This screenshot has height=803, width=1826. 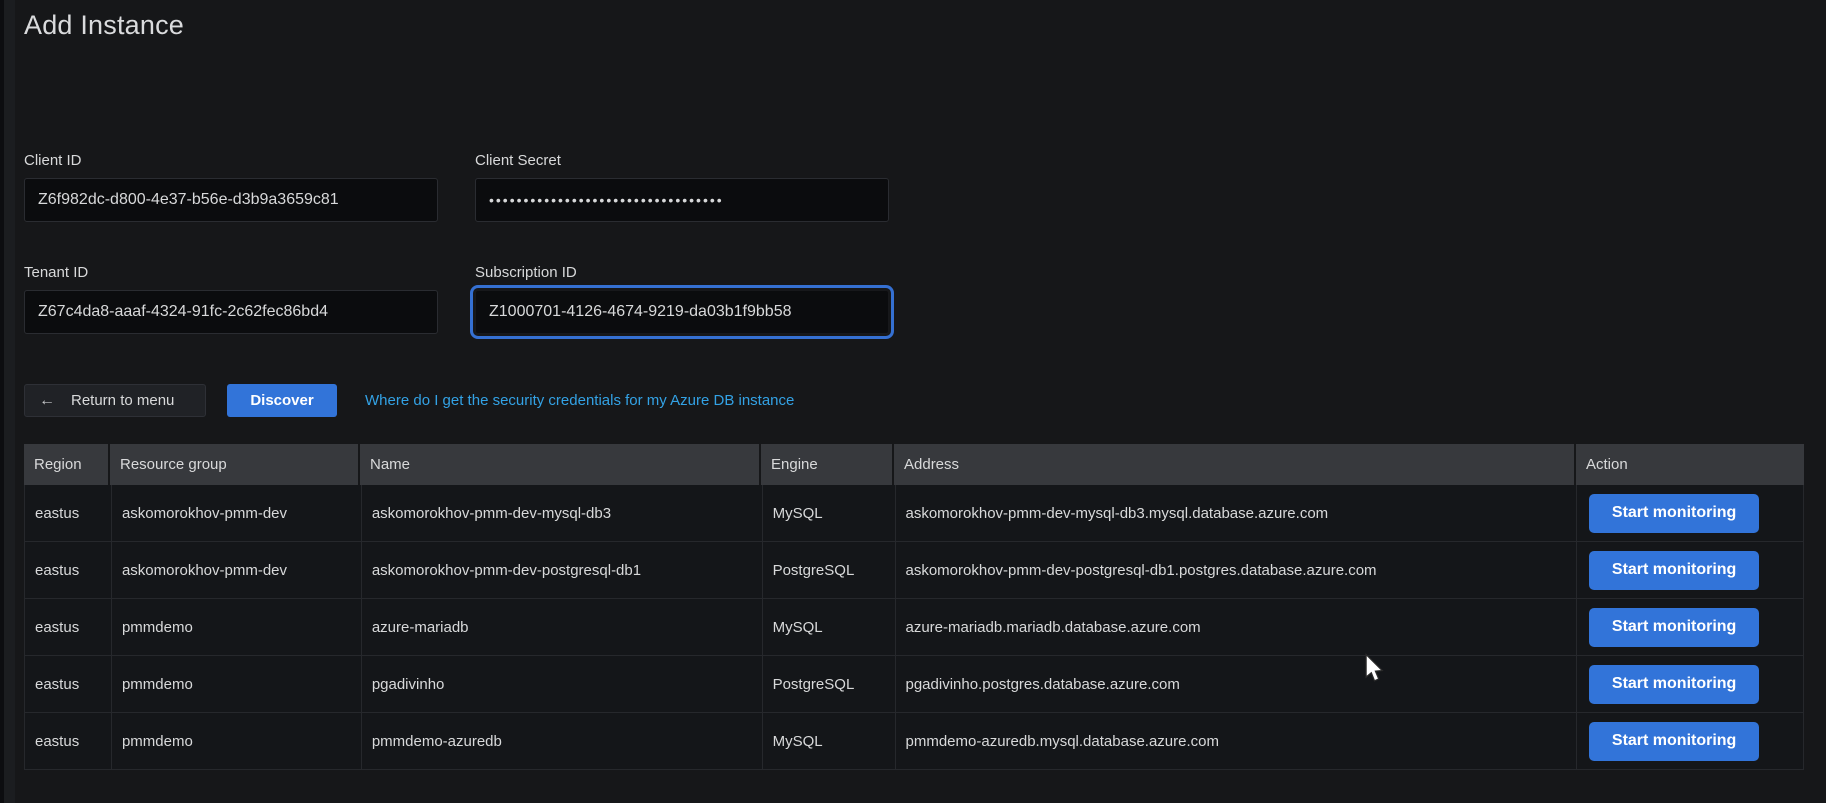 I want to click on cell-name: pgadivinho, so click(x=562, y=684).